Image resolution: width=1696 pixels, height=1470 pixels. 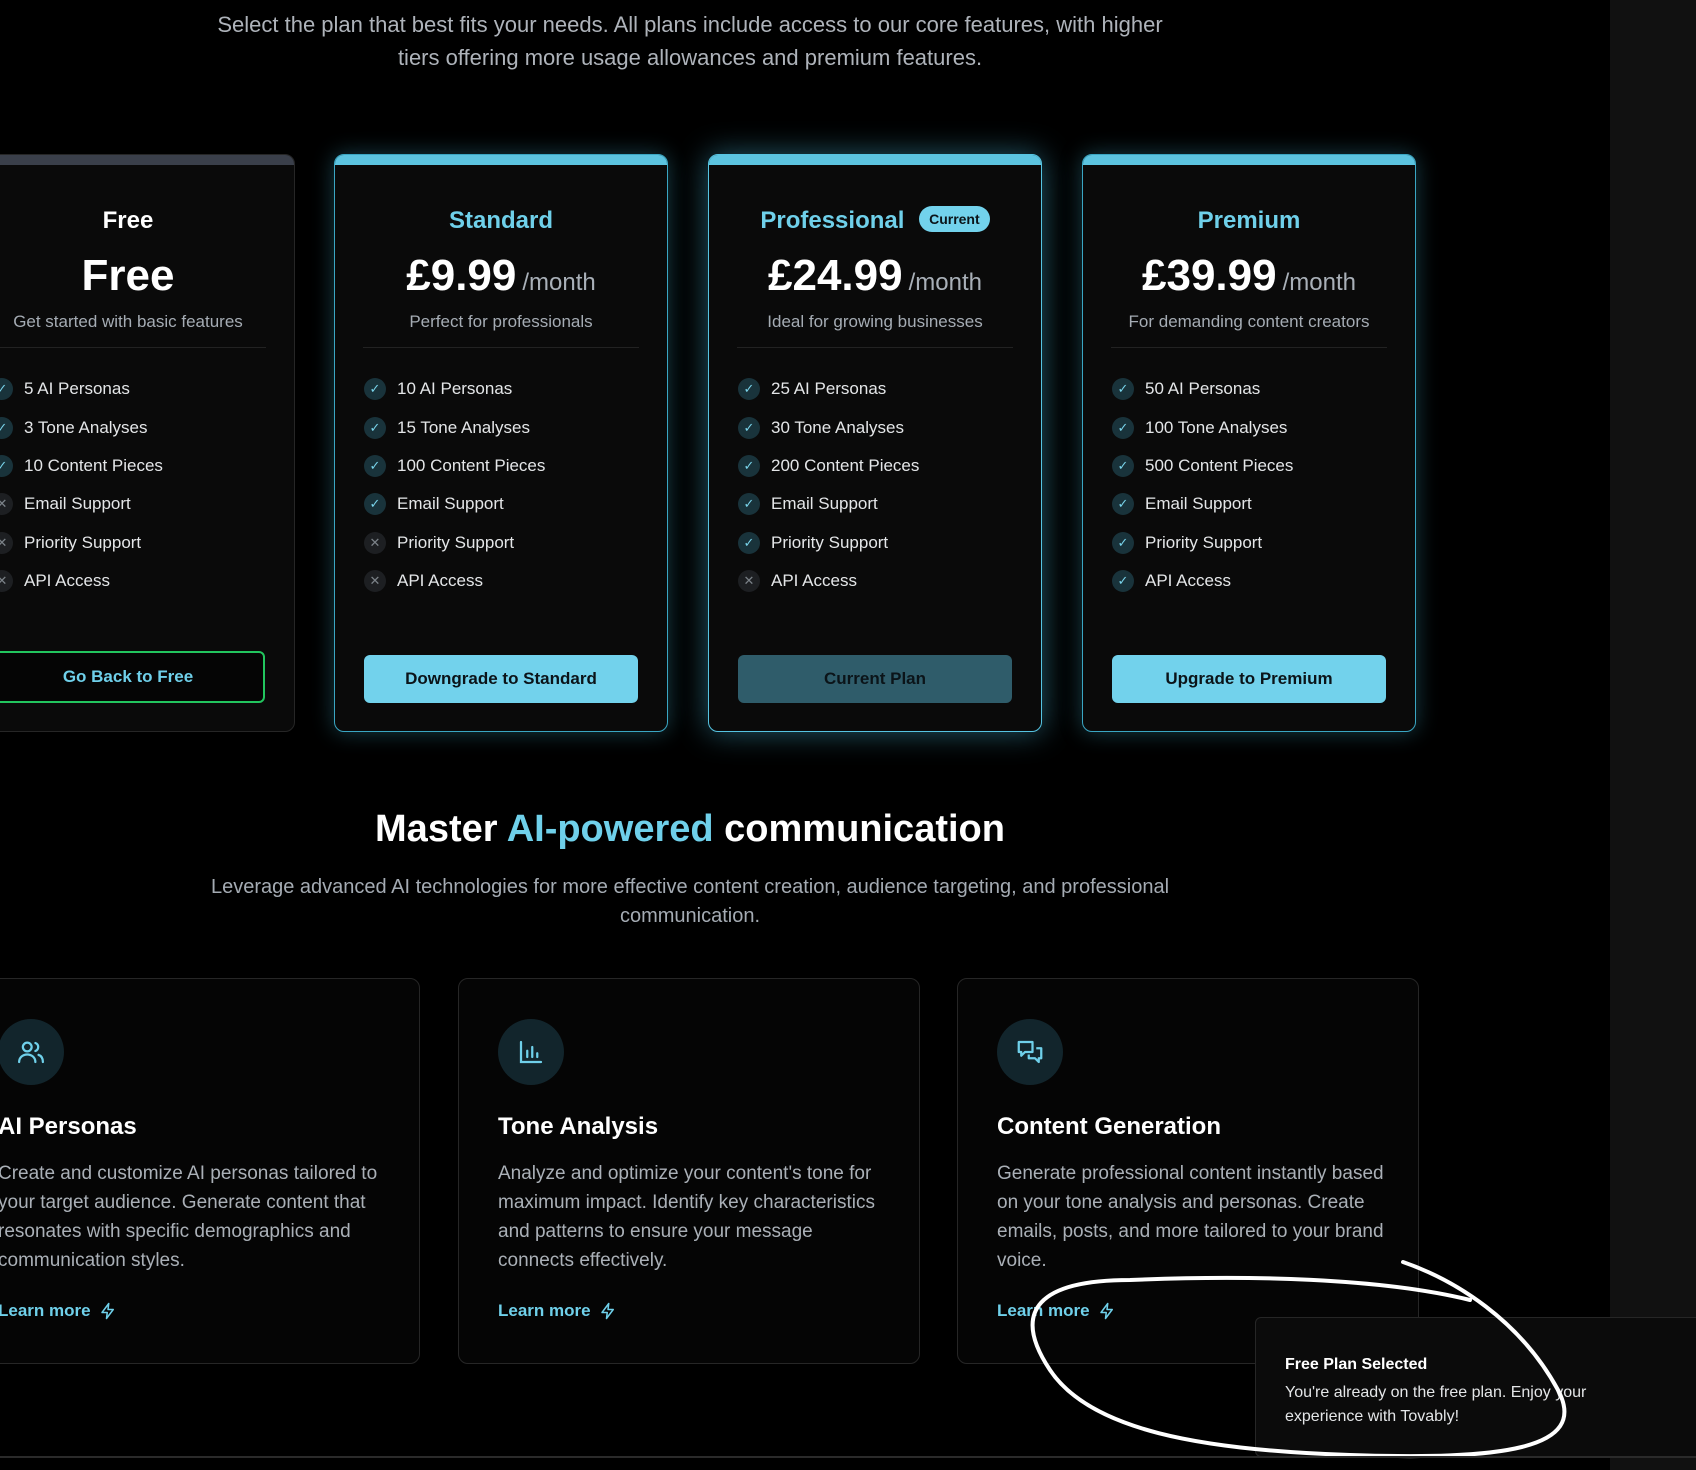 I want to click on chat-bubbles-icon, so click(x=1030, y=1052).